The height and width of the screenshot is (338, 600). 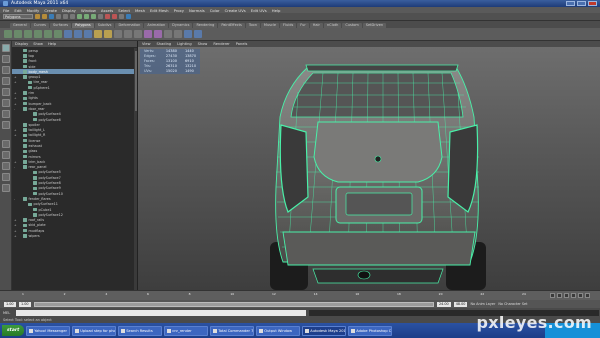 What do you see at coordinates (78, 34) in the screenshot?
I see `separate-icon` at bounding box center [78, 34].